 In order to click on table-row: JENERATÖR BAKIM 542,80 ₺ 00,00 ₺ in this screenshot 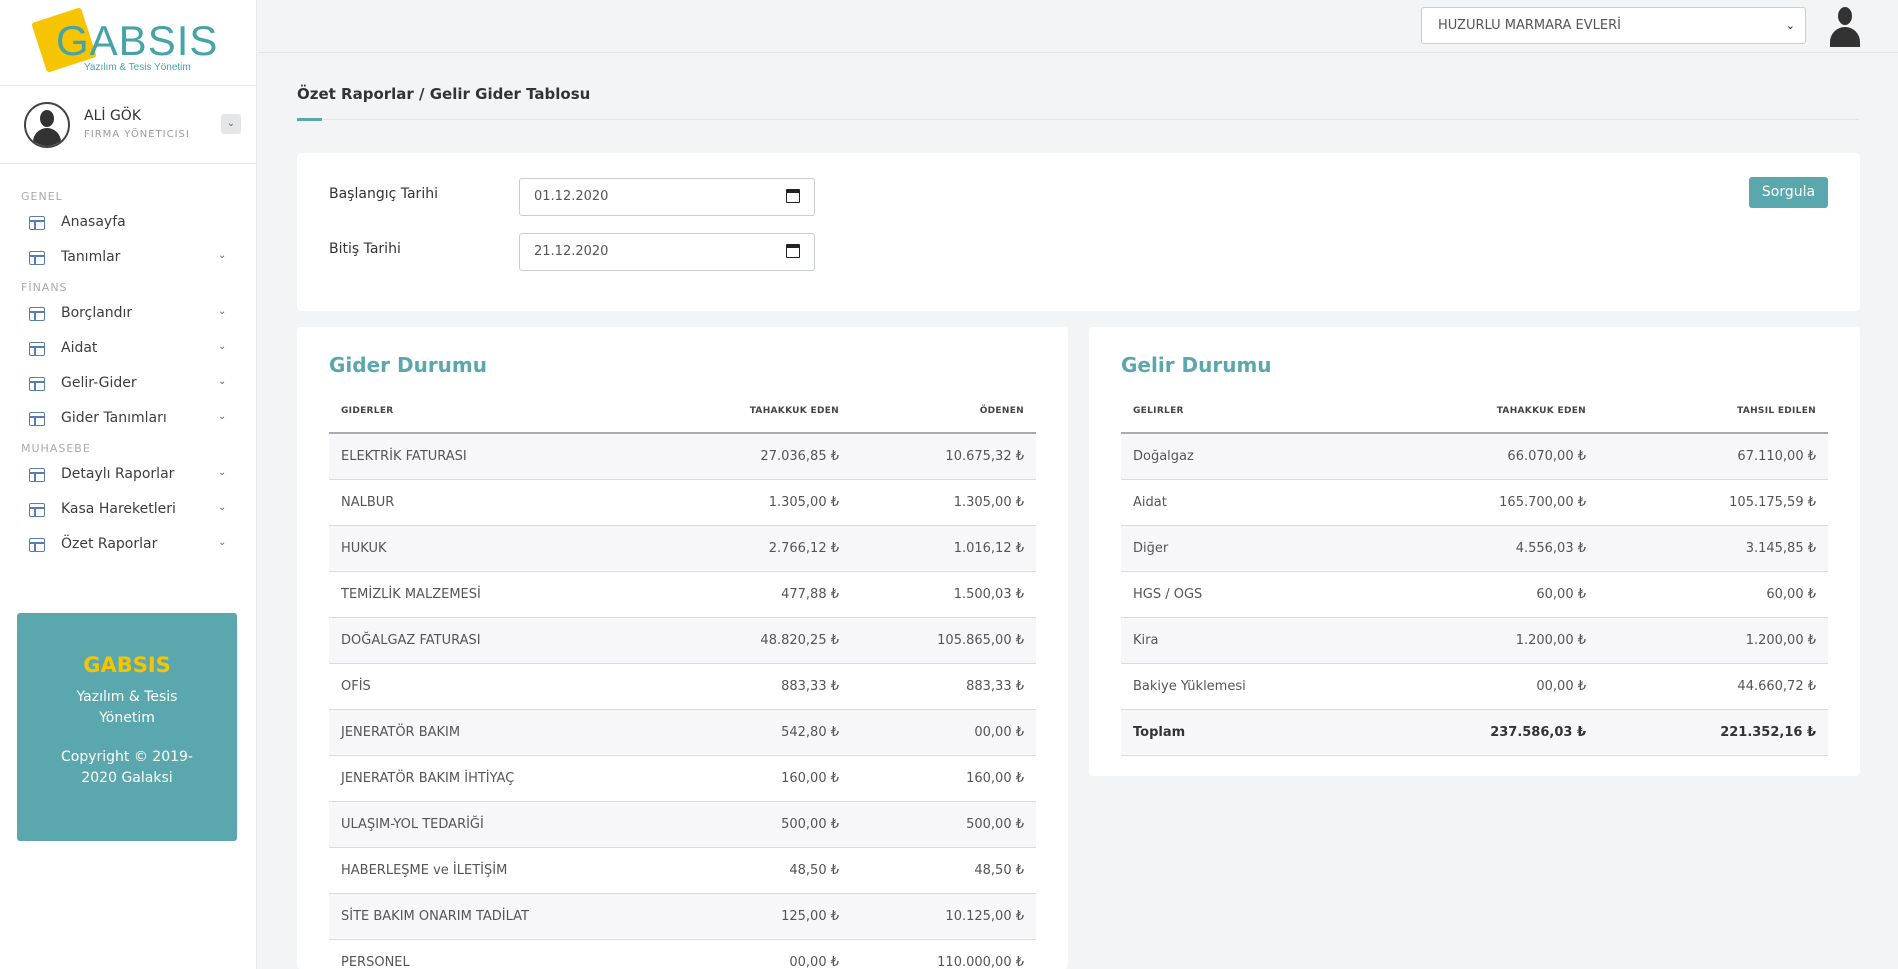, I will do `click(682, 732)`.